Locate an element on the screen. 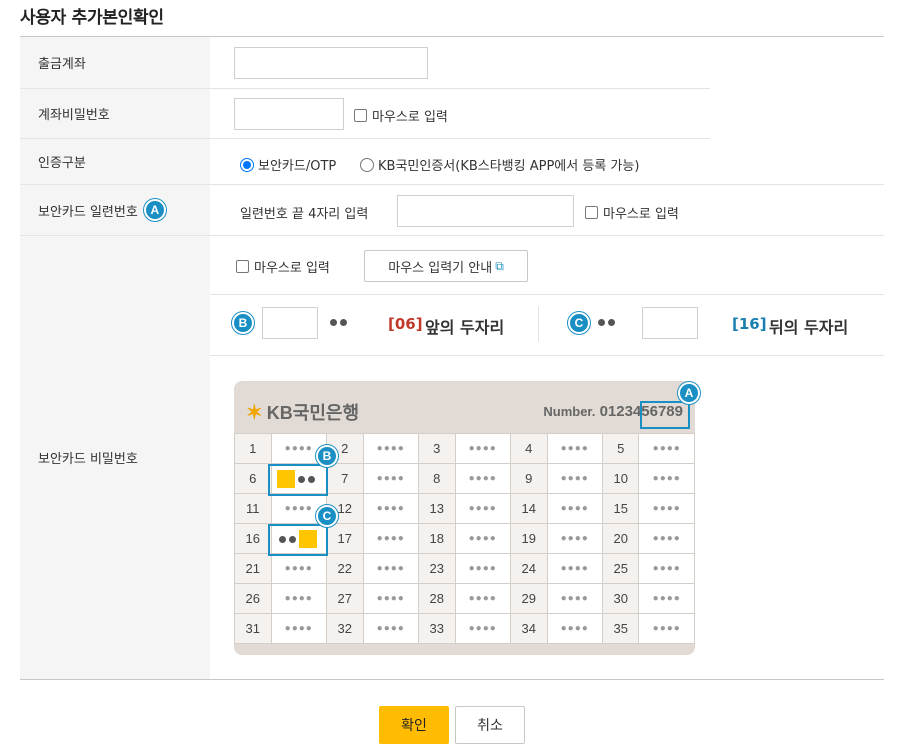  card-cell-number: 28 is located at coordinates (436, 598).